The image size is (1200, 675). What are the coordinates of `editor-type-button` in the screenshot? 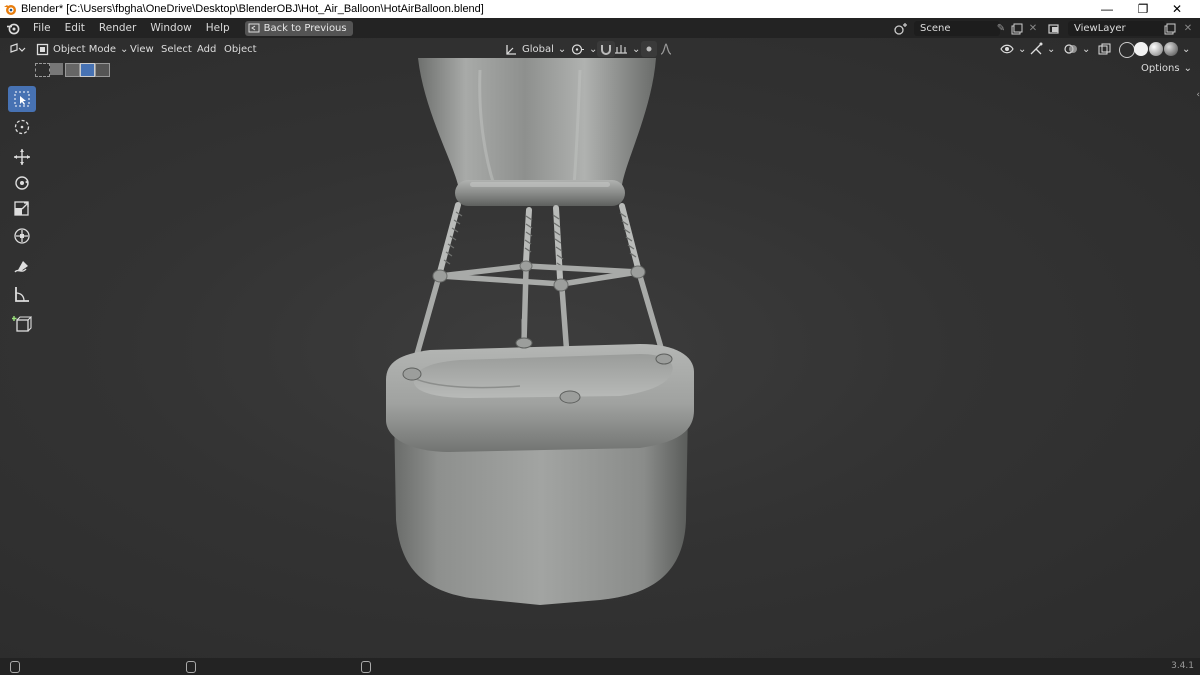 It's located at (17, 49).